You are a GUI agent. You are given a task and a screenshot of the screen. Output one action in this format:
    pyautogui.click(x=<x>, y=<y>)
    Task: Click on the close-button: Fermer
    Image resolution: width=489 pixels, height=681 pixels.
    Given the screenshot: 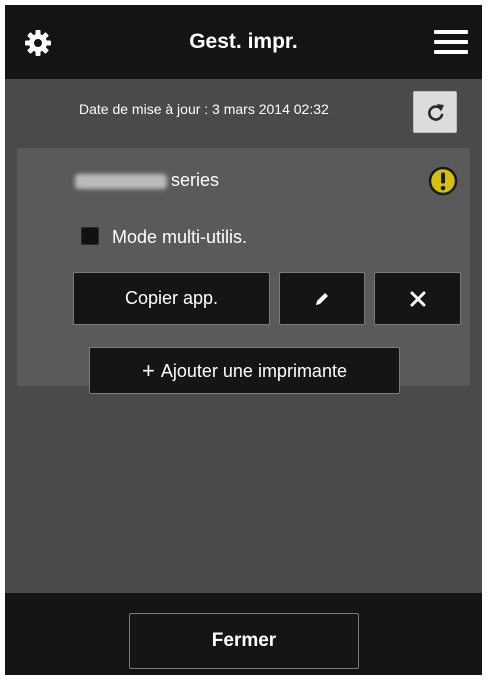 What is the action you would take?
    pyautogui.click(x=244, y=641)
    